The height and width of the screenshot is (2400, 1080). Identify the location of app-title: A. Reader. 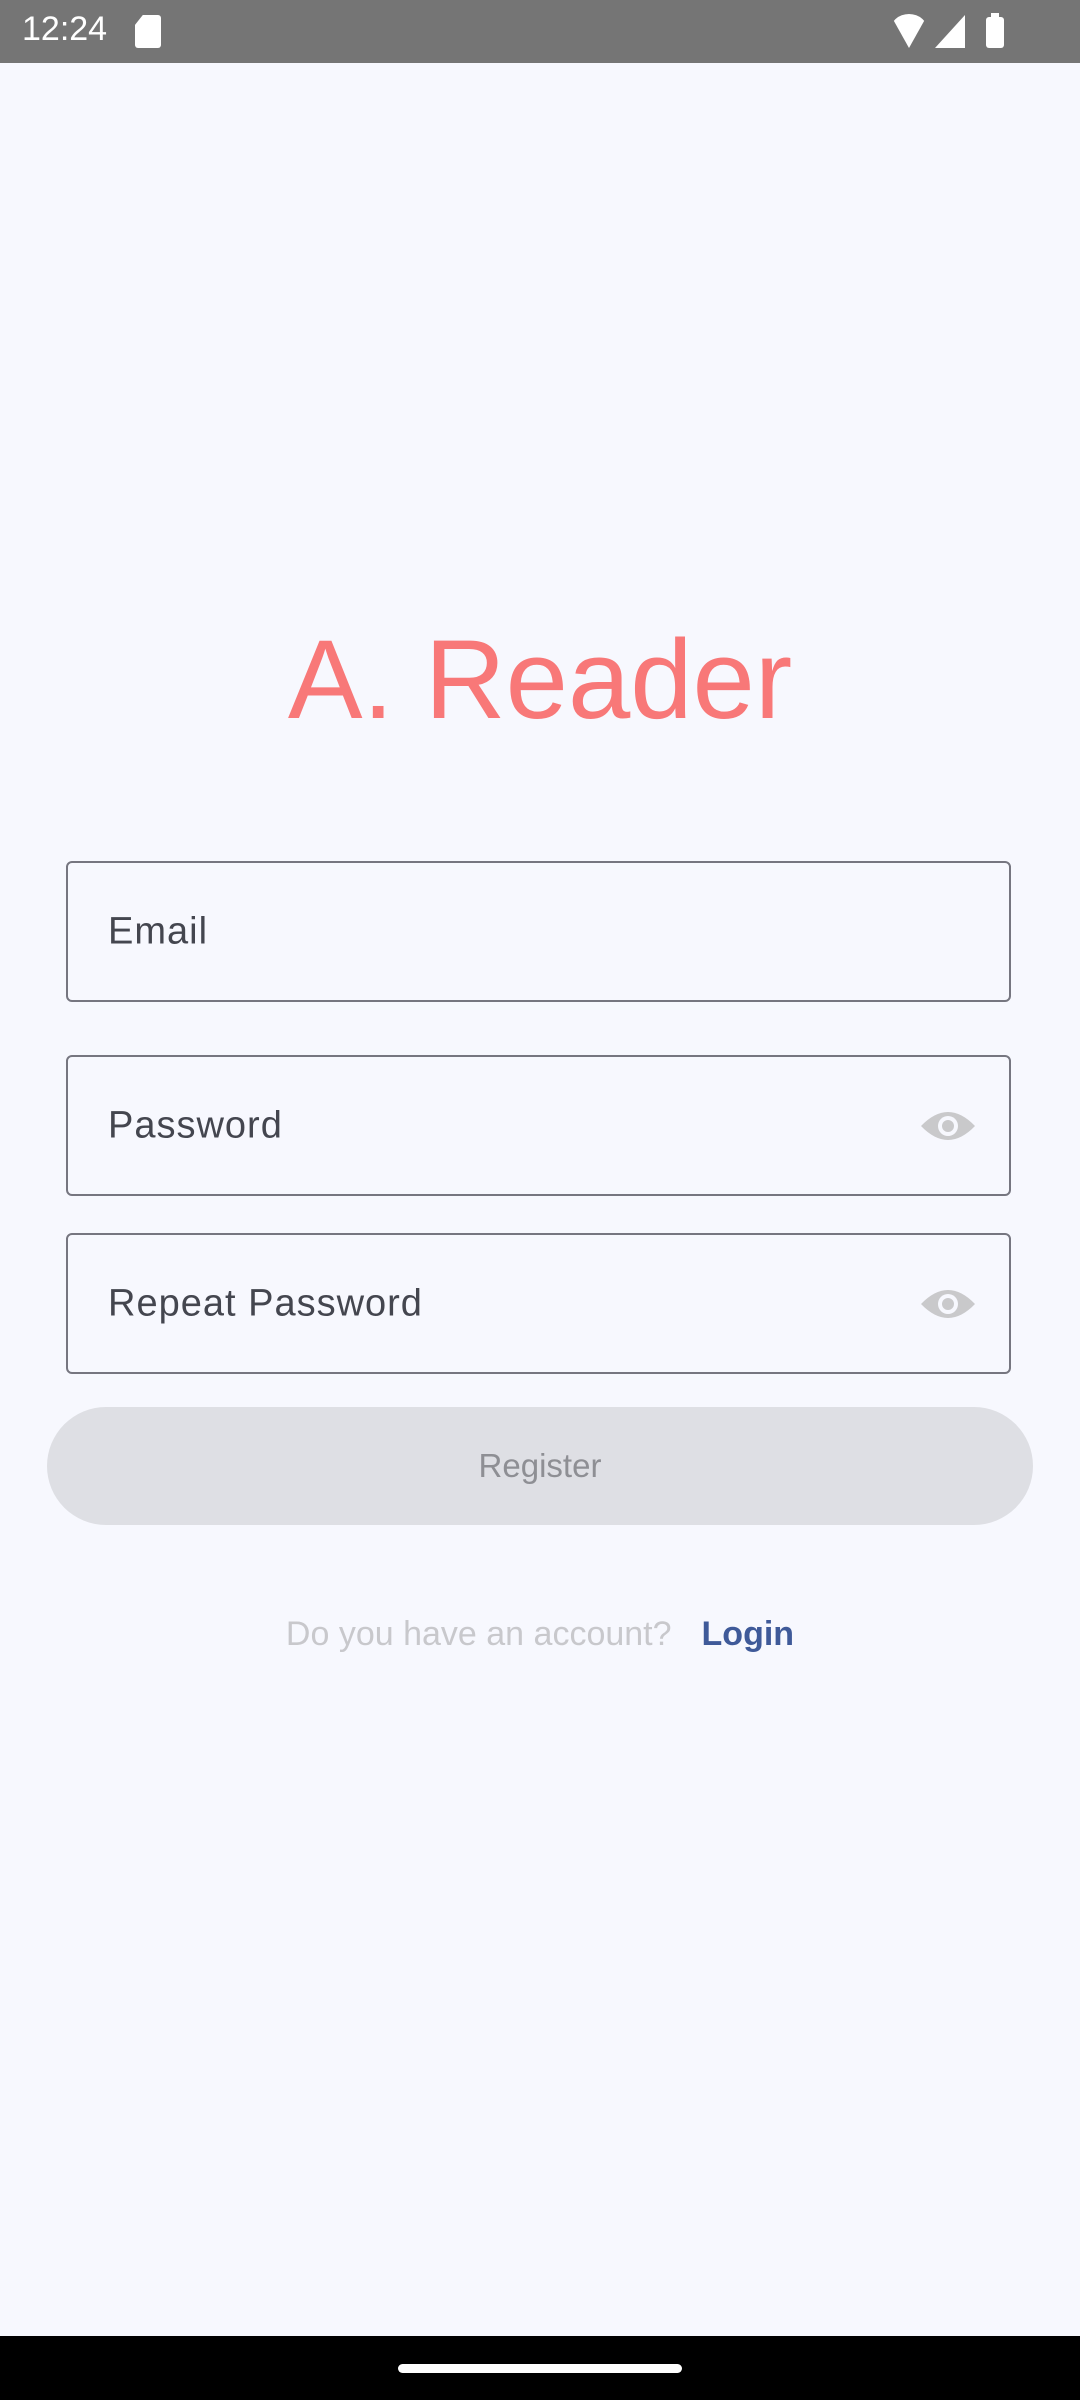
(540, 679).